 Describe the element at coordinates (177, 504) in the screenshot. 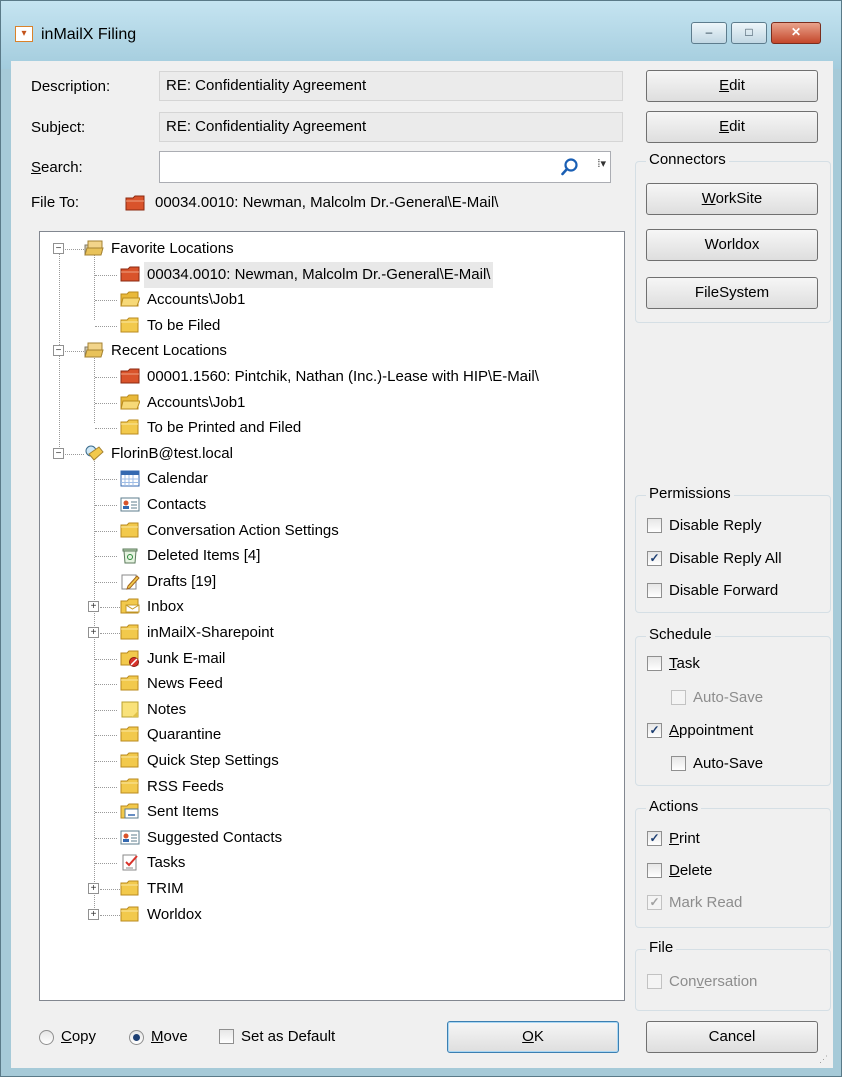

I see `tree-item-label: Contacts` at that location.